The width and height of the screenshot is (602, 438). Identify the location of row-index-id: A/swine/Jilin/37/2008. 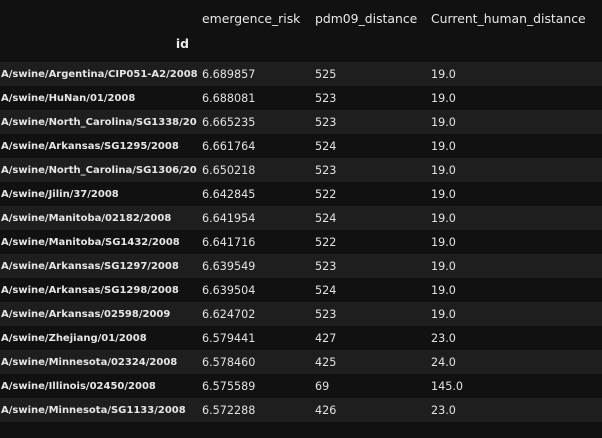
(98, 194).